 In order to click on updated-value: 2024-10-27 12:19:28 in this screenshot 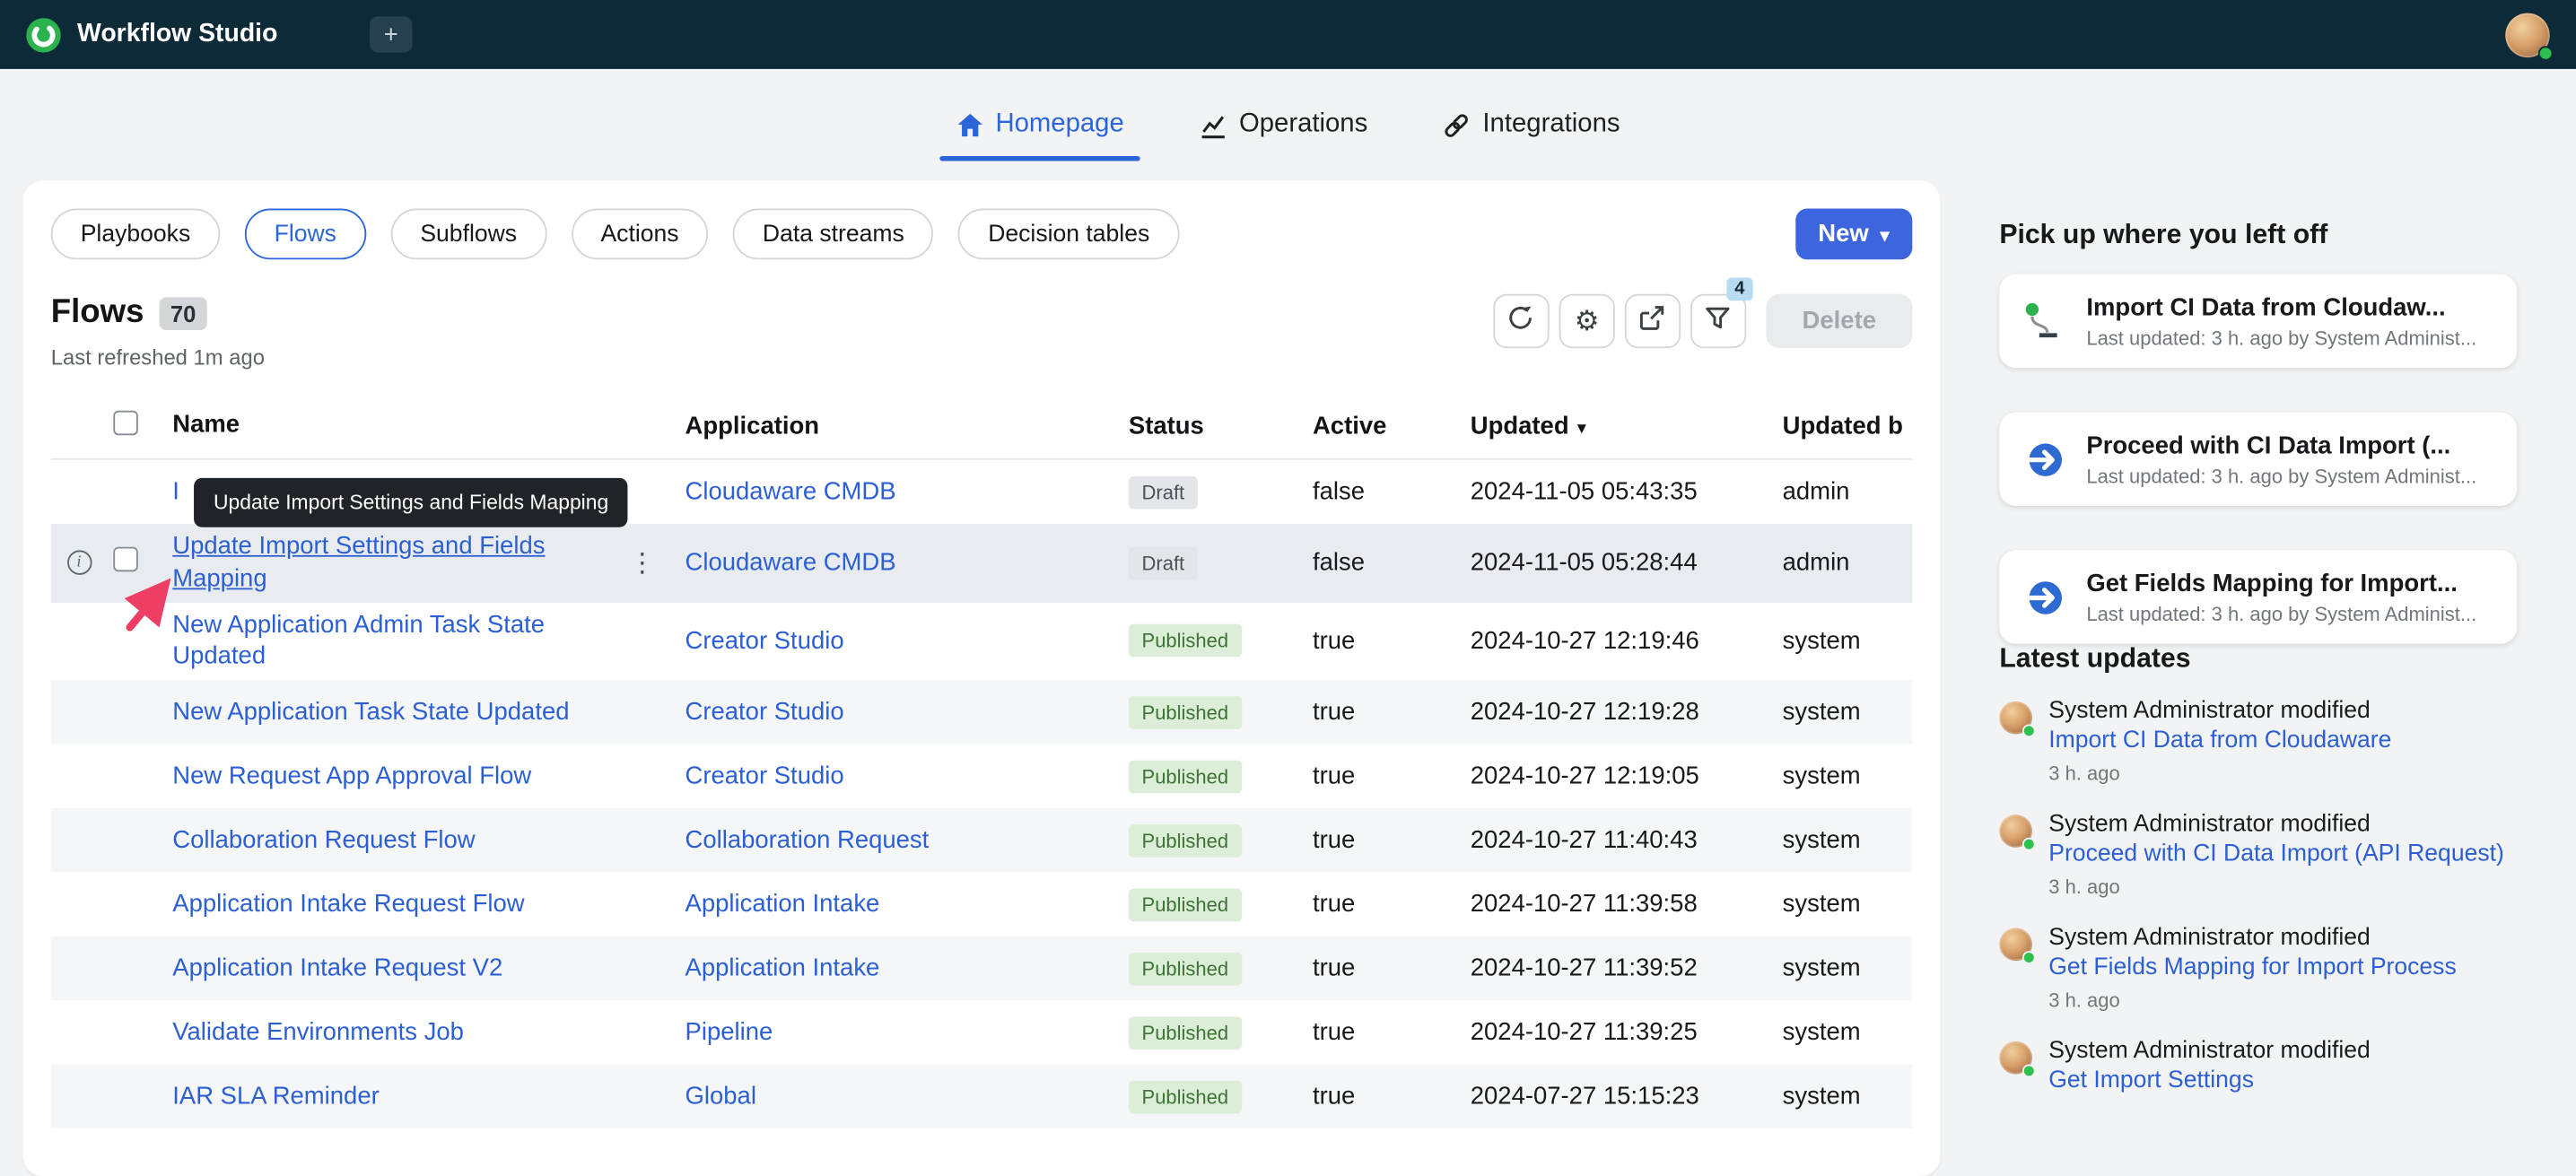, I will do `click(1584, 713)`.